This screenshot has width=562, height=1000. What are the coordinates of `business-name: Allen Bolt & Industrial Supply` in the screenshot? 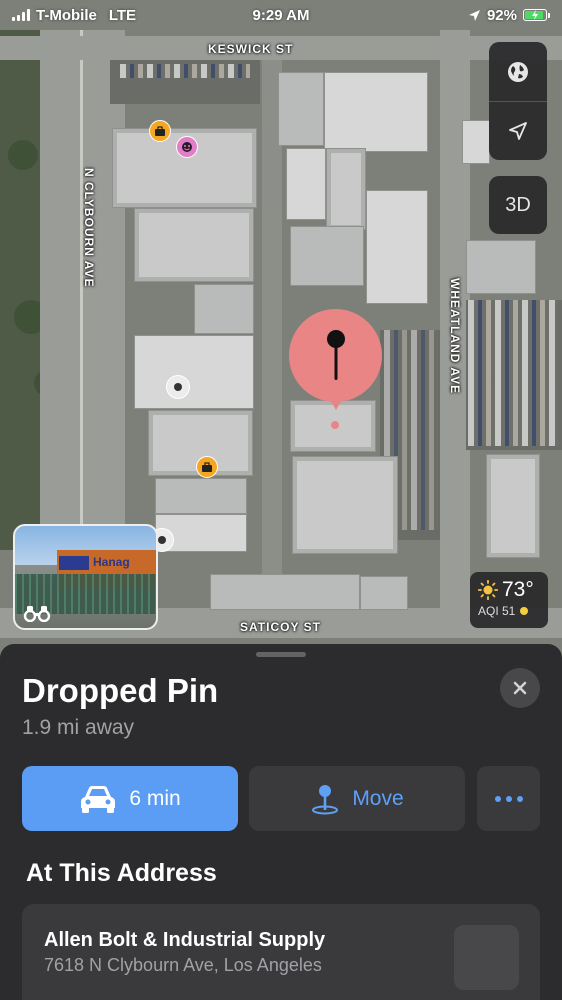 It's located at (185, 940).